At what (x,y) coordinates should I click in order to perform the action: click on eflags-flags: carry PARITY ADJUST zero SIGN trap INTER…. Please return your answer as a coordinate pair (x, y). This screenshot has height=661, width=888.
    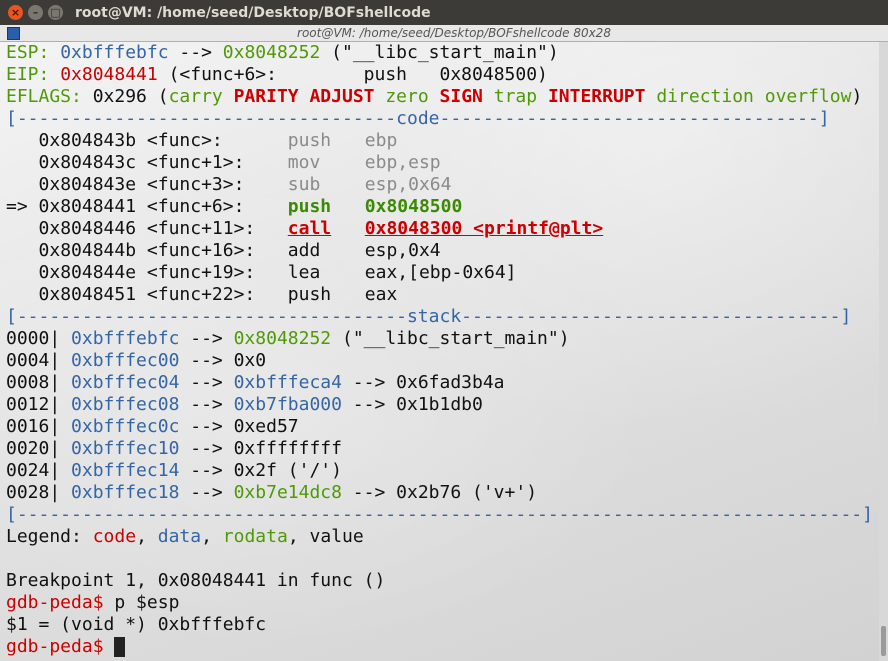
    Looking at the image, I should click on (510, 96).